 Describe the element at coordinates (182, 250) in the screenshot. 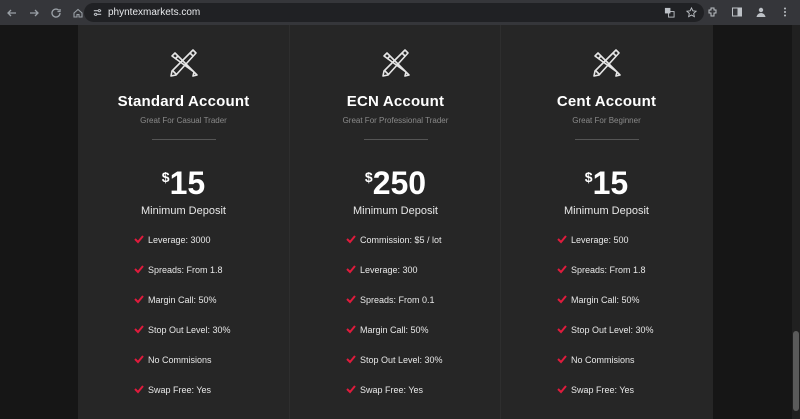

I see `feature-item: Leverage: 3000` at that location.